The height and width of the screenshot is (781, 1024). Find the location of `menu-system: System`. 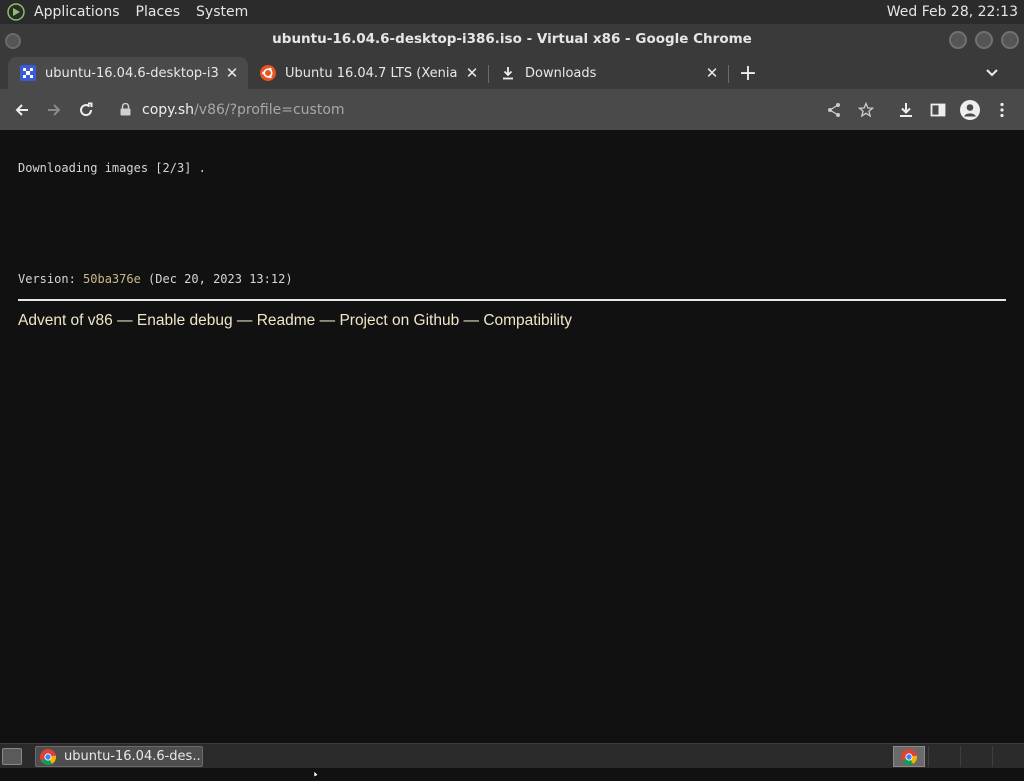

menu-system: System is located at coordinates (222, 12).